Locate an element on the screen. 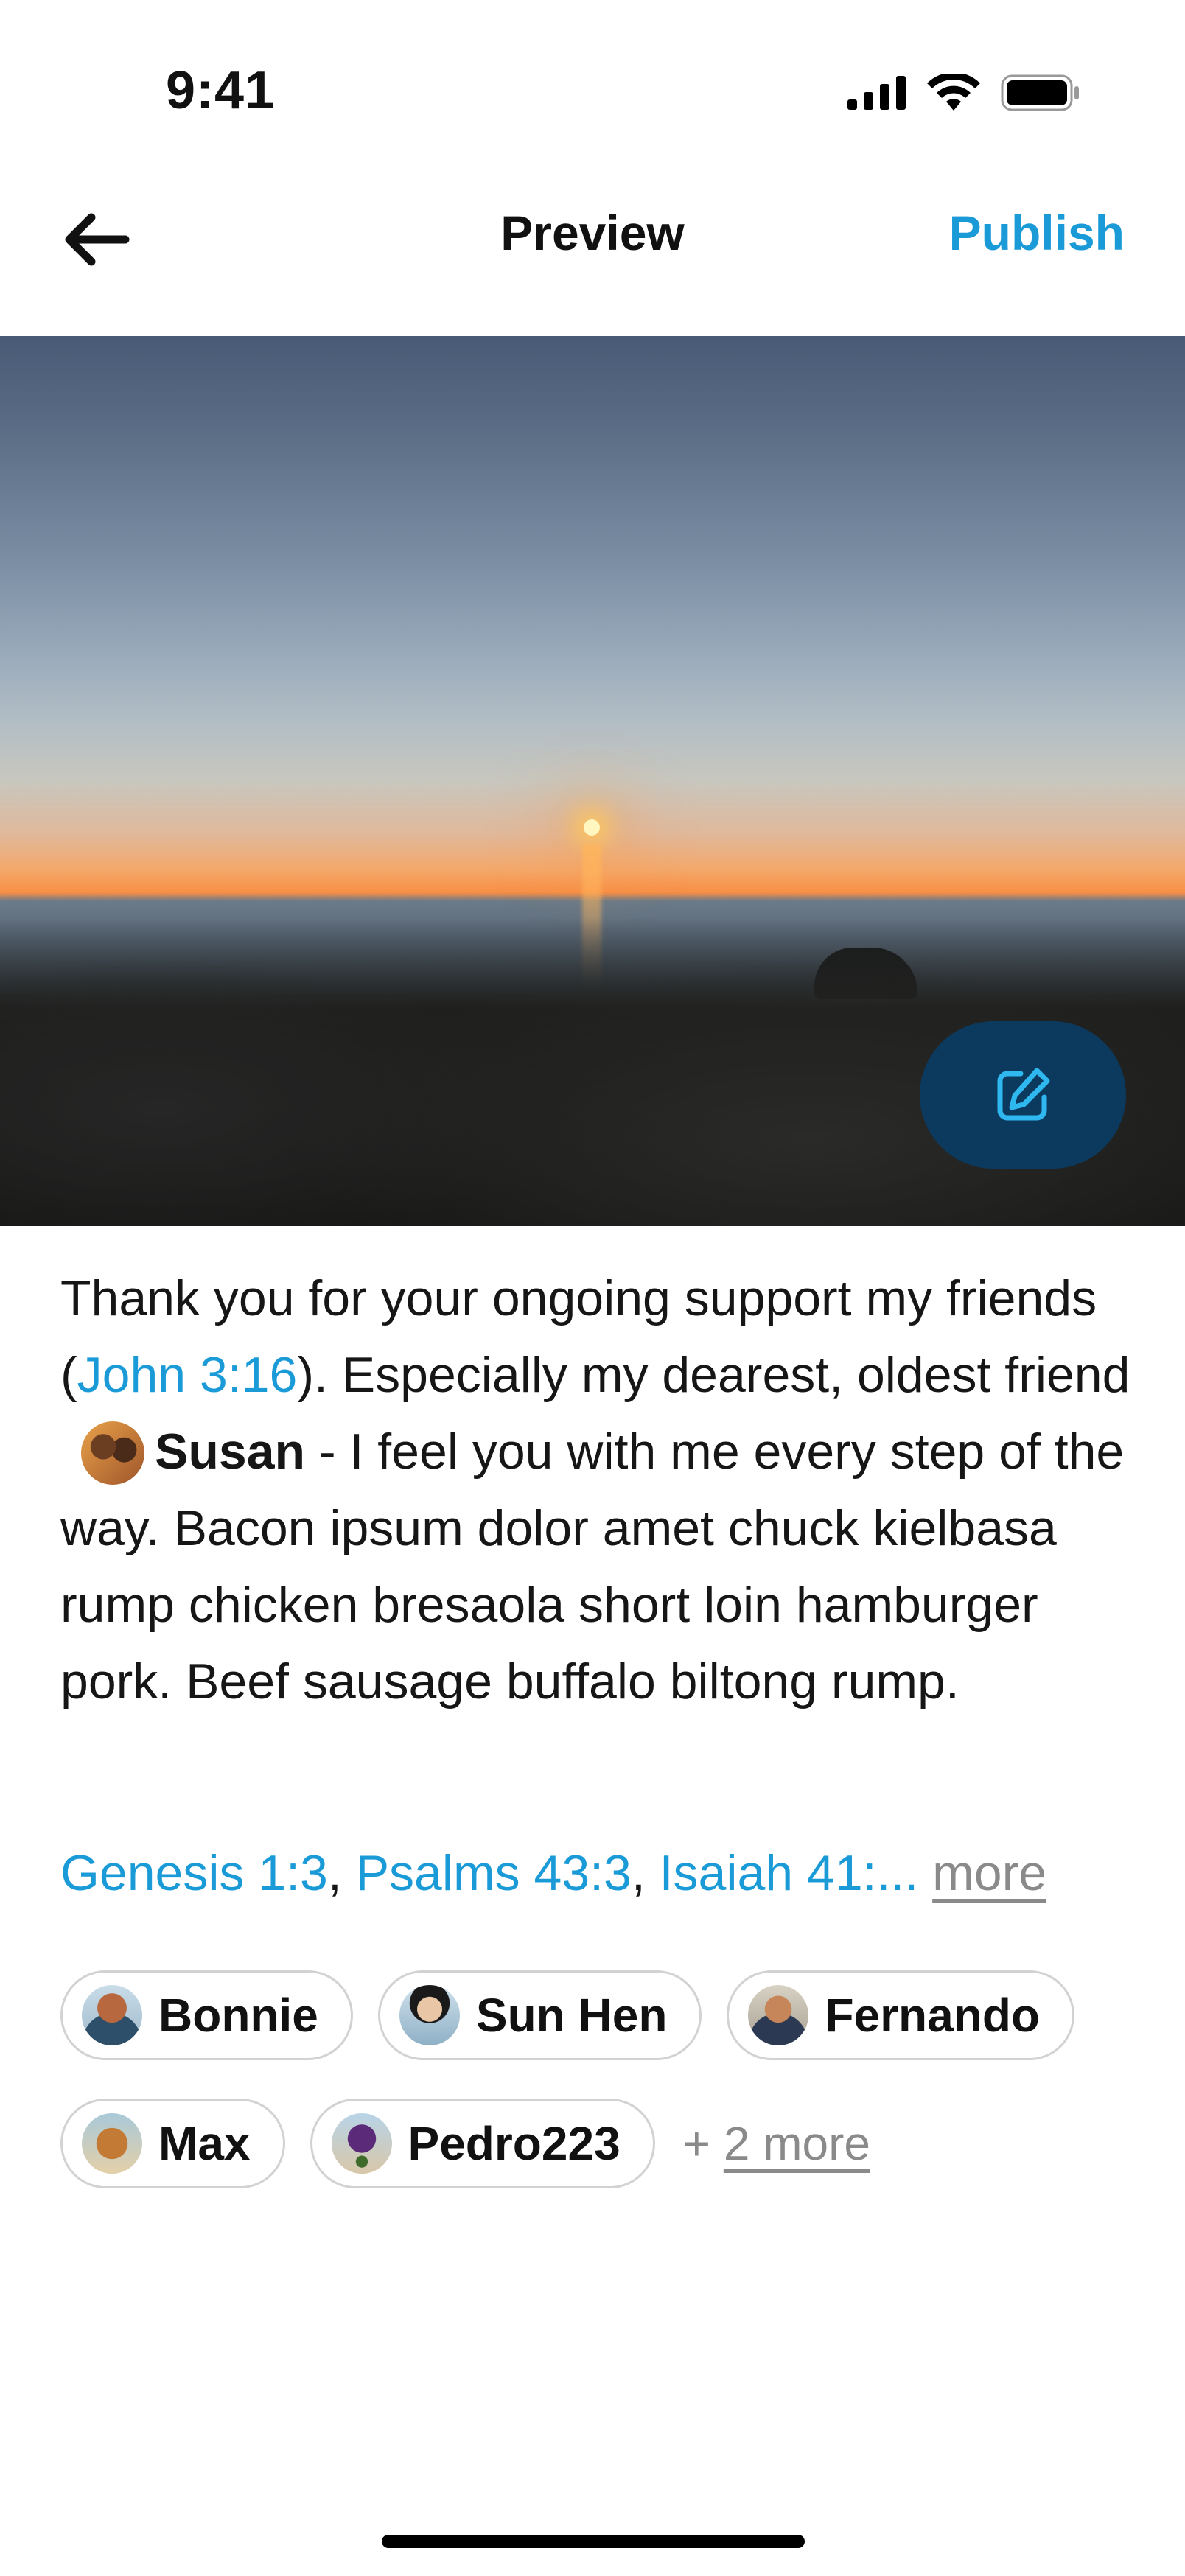 This screenshot has height=2576, width=1185. person-name: Sun Hen is located at coordinates (571, 2016).